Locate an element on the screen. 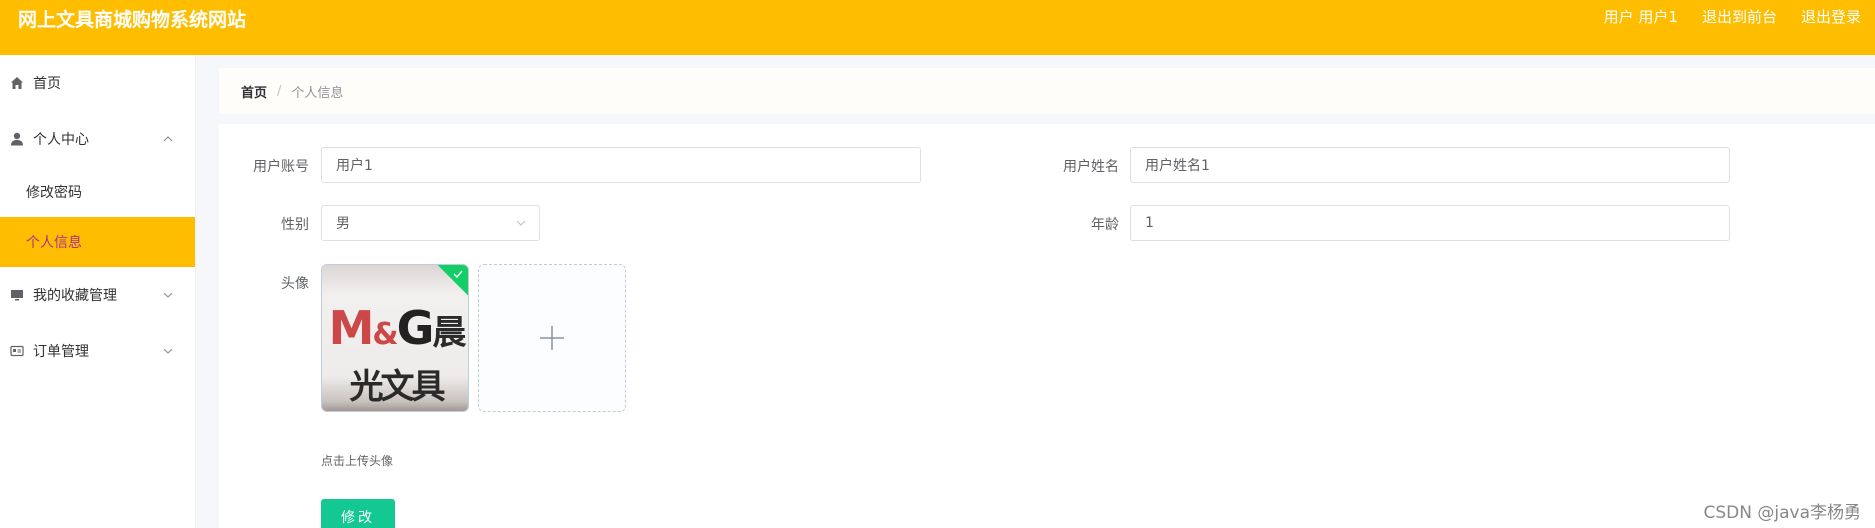 This screenshot has height=528, width=1875. id-card-icon is located at coordinates (17, 351).